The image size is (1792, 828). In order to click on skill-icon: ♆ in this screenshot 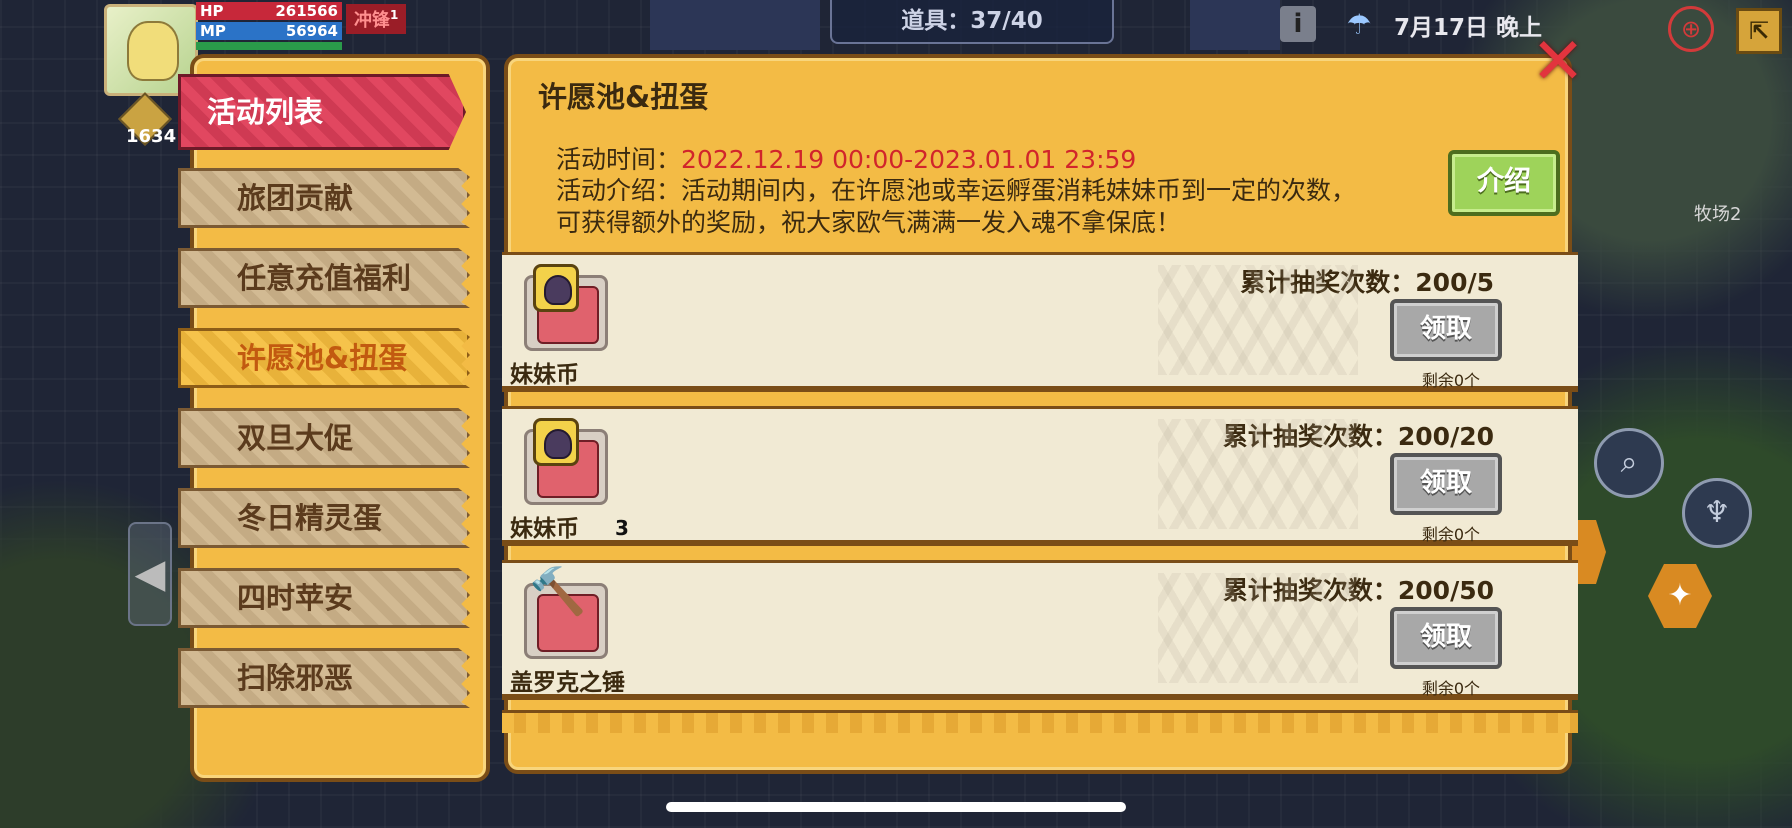, I will do `click(1717, 513)`.